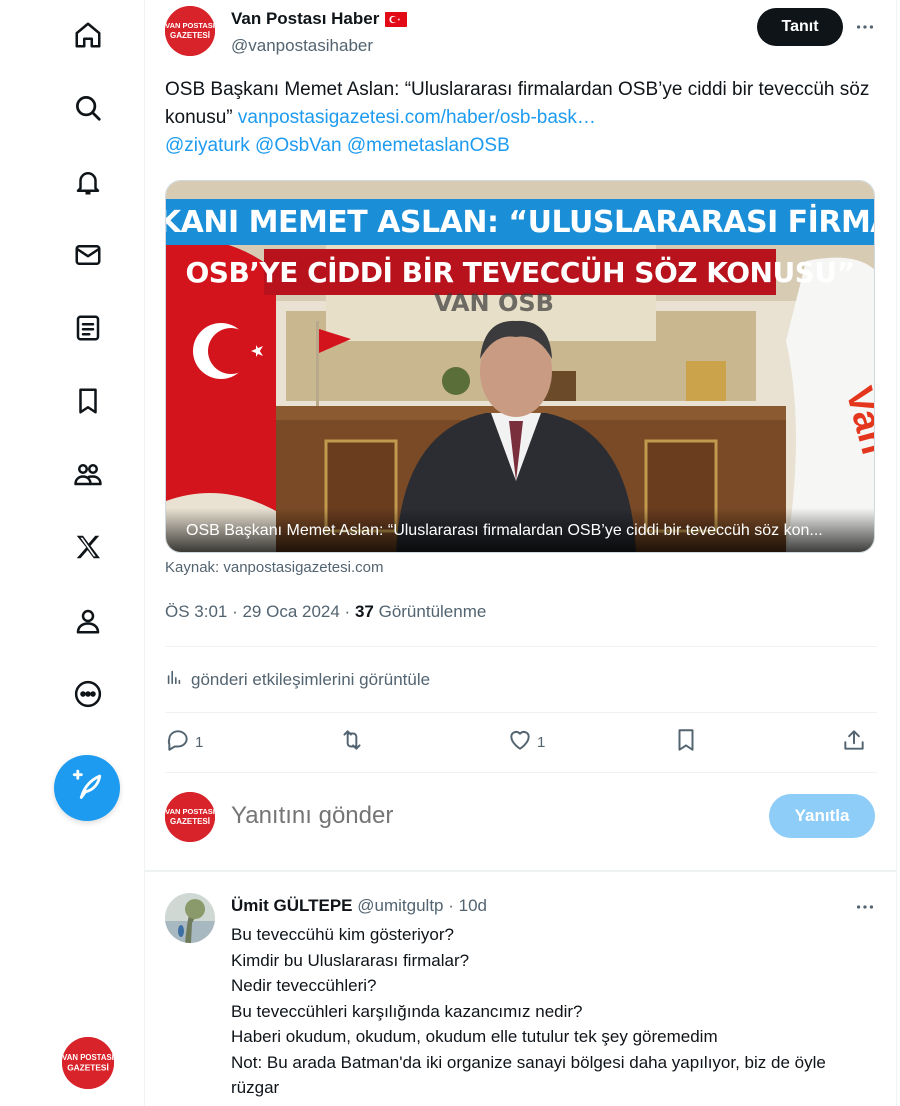  Describe the element at coordinates (190, 918) in the screenshot. I see `commenter-avatar` at that location.